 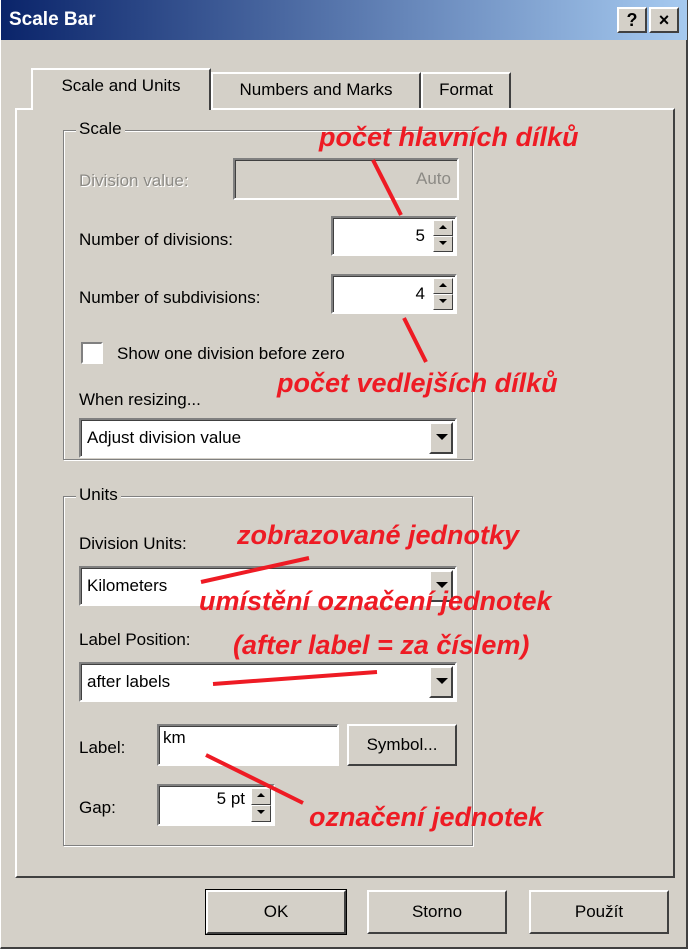 I want to click on annotation-label-placement-note: (after label = za číslem), so click(x=381, y=645).